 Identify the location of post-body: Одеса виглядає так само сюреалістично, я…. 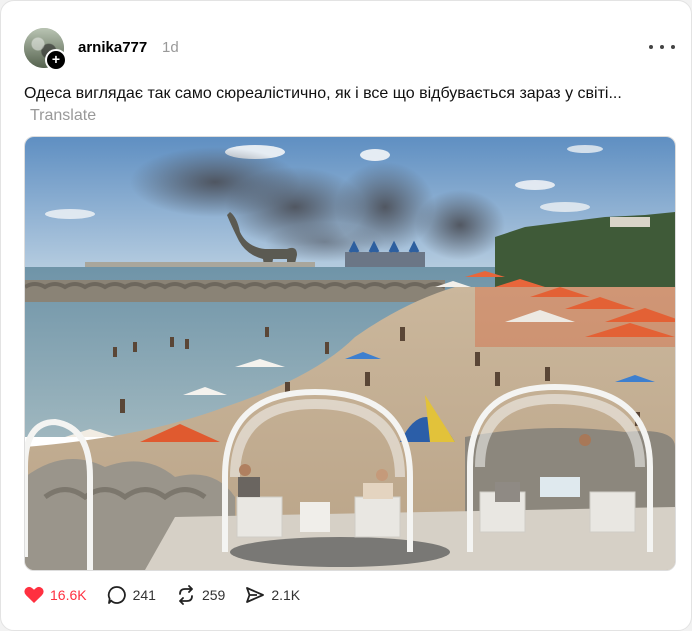
(323, 93).